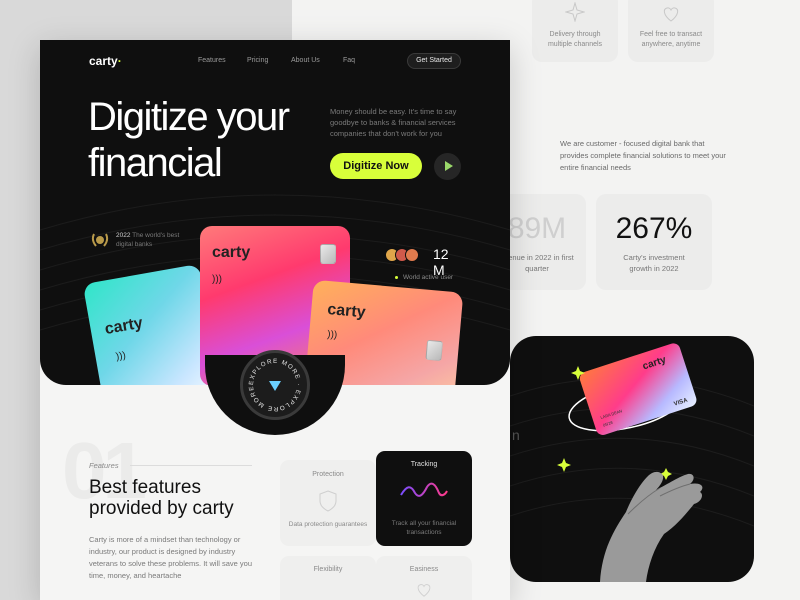 This screenshot has height=600, width=800. What do you see at coordinates (328, 474) in the screenshot?
I see `feature-card-title: Protection` at bounding box center [328, 474].